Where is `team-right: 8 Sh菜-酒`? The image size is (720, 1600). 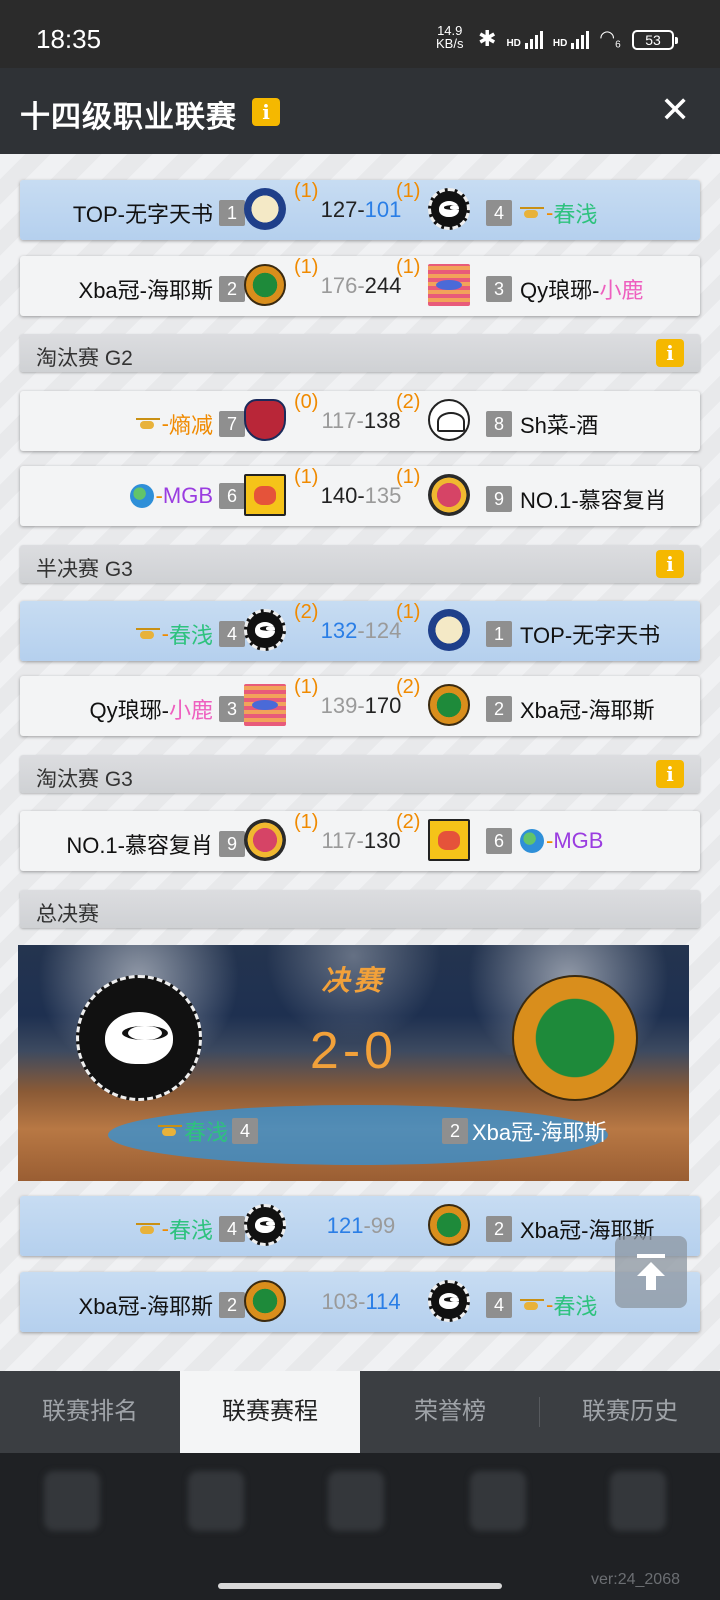
team-right: 8 Sh菜-酒 is located at coordinates (542, 424).